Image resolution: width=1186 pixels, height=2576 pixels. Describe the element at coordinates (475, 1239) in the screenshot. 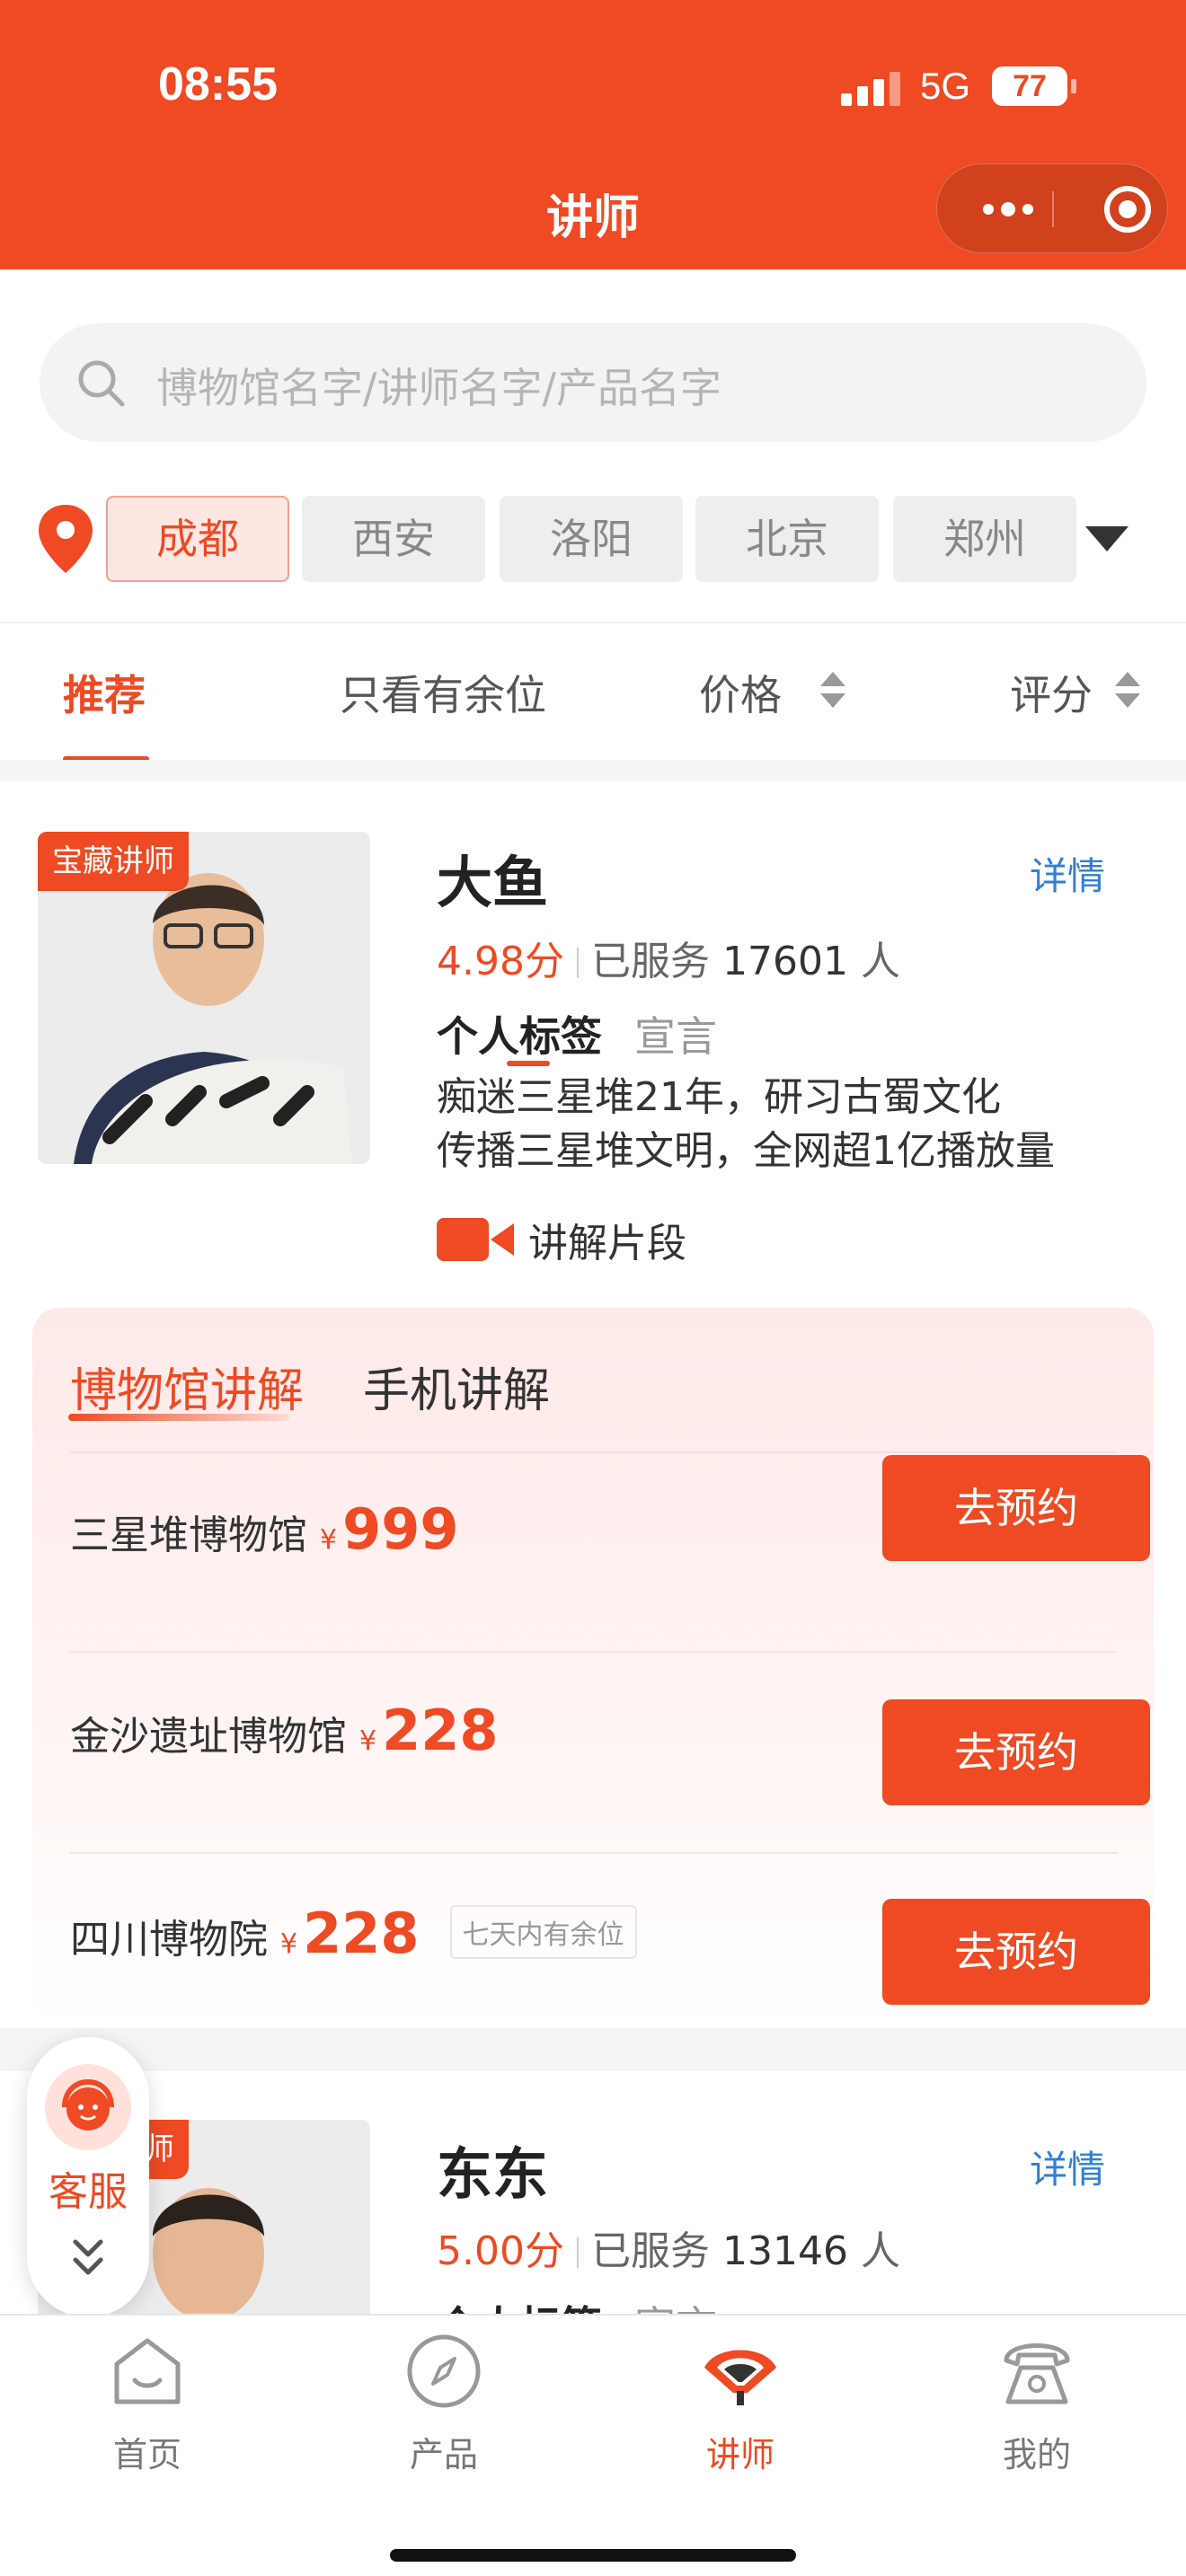

I see `video-camera-icon` at that location.